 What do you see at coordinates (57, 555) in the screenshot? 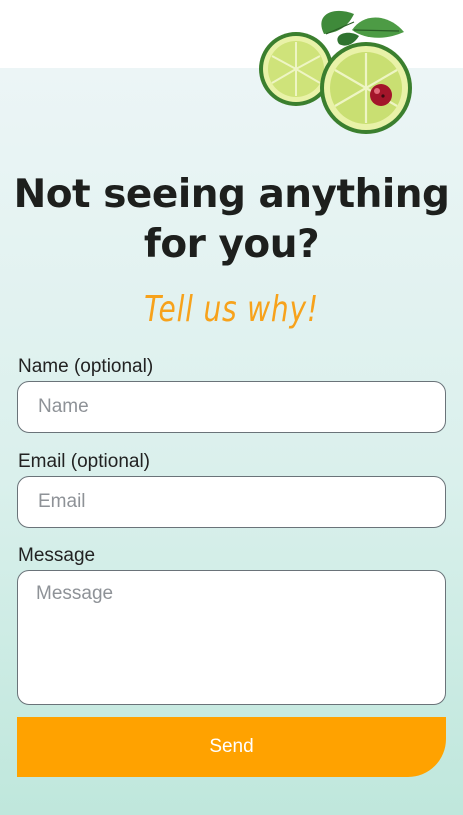
I see `message-field-label: Message` at bounding box center [57, 555].